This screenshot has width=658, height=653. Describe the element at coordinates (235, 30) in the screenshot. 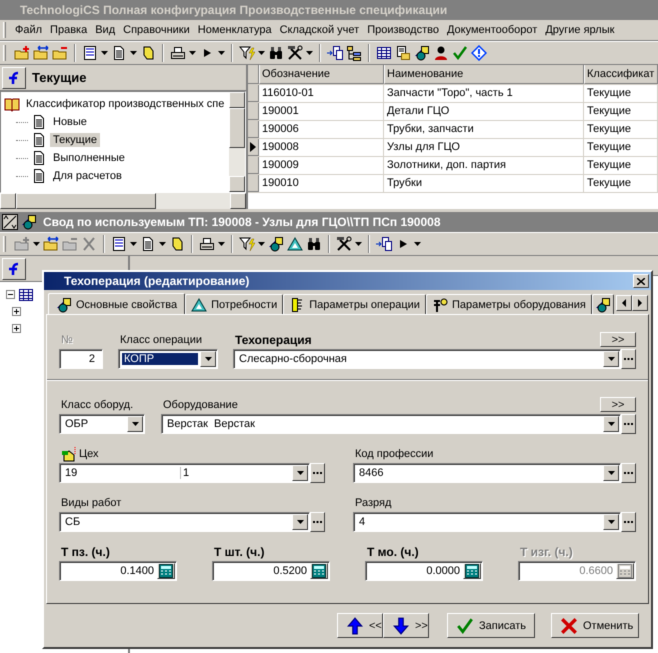

I see `menu-item: Номенклатура` at that location.